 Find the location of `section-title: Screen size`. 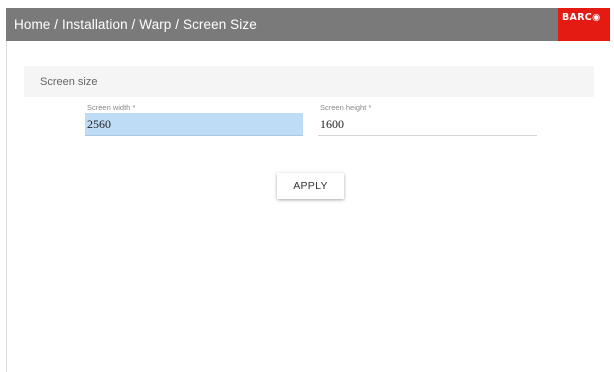

section-title: Screen size is located at coordinates (69, 82).